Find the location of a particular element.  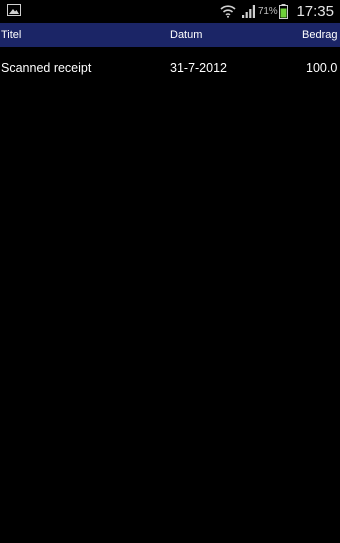

receipt-list: Scanned receipt 31-7-2012 100.0 is located at coordinates (170, 68).